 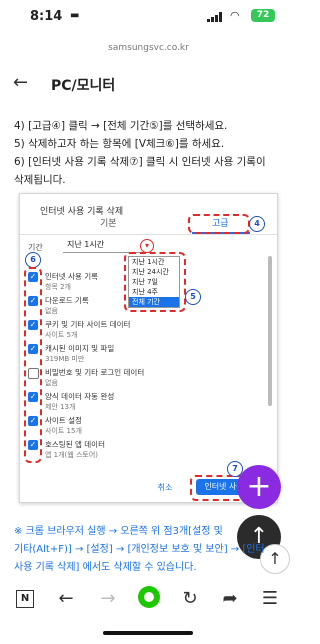 I want to click on step-6: 6) [인터넷 사용 기록 삭제⑦] 클릭 시 인터넷 사용 기록이, so click(x=140, y=162).